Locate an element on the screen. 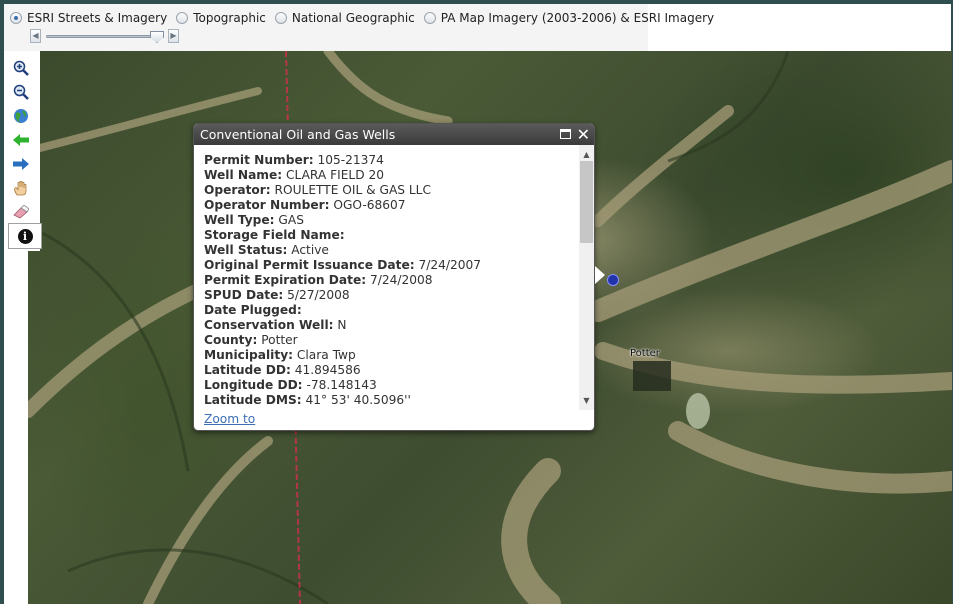 The height and width of the screenshot is (604, 953). attribute-row: Well Name: CLARA FIELD 20 is located at coordinates (391, 175).